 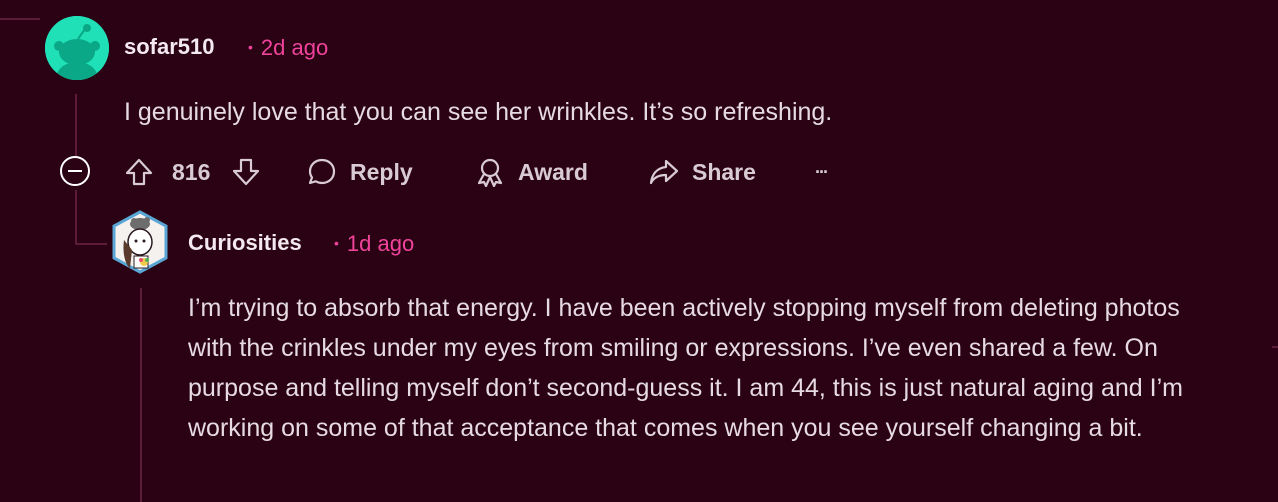 I want to click on more-options-icon: ···, so click(x=822, y=171).